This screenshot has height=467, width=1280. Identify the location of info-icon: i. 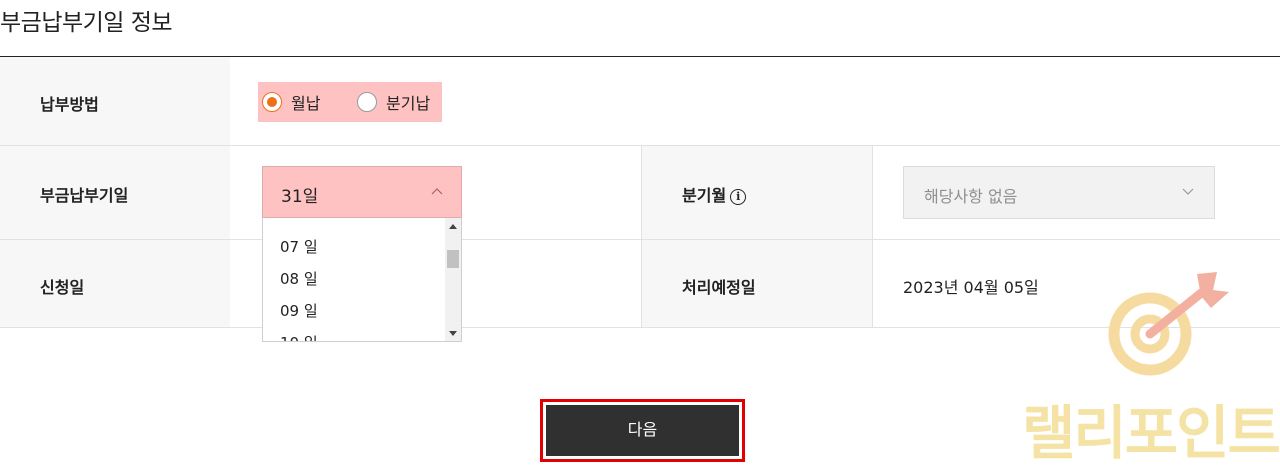
(738, 197).